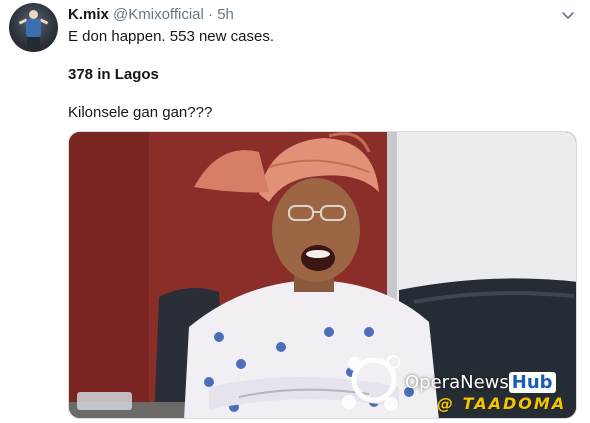  Describe the element at coordinates (568, 15) in the screenshot. I see `chevron-down-icon` at that location.